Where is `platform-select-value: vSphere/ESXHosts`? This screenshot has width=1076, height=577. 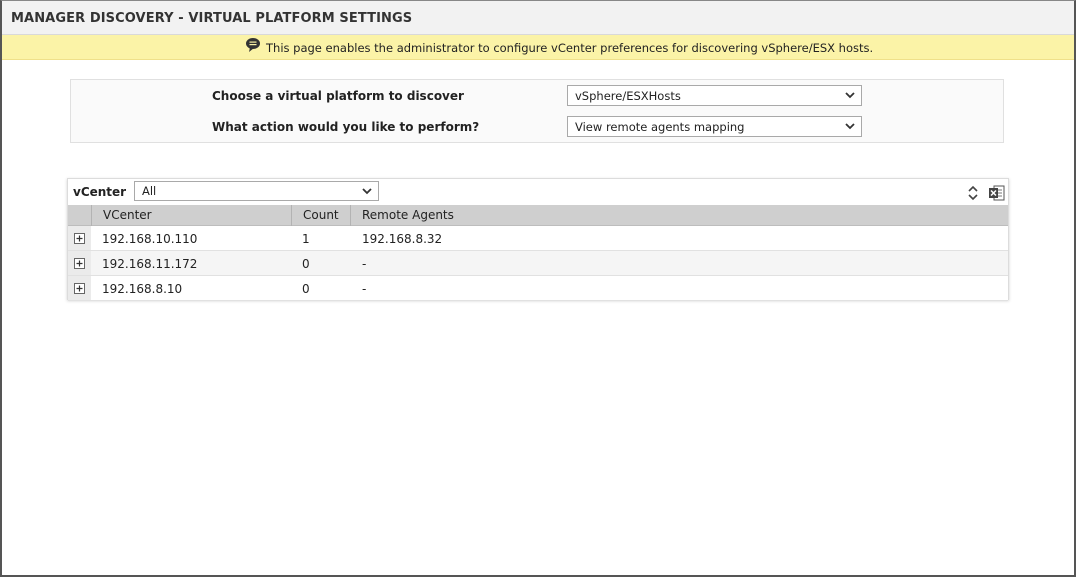
platform-select-value: vSphere/ESXHosts is located at coordinates (628, 96).